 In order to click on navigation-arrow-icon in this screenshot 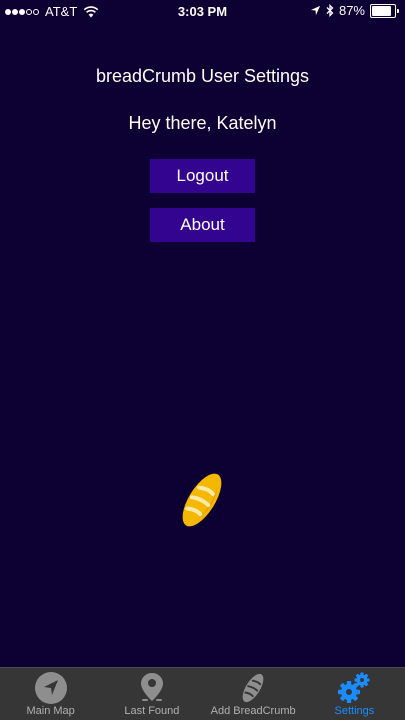, I will do `click(50, 688)`.